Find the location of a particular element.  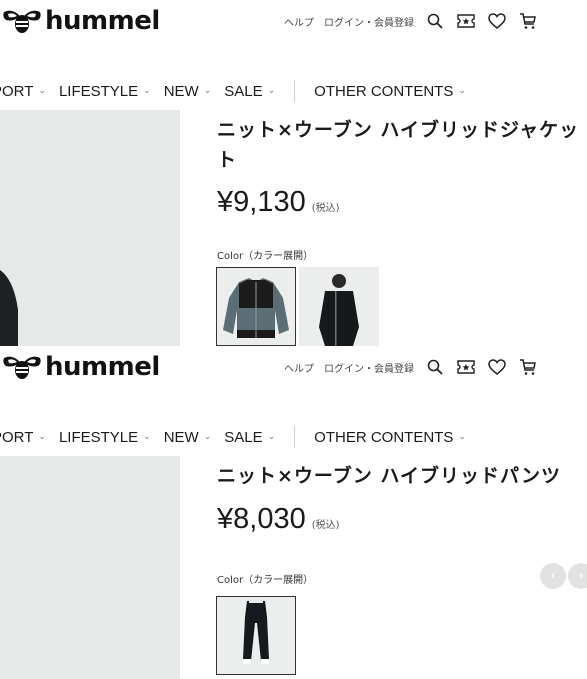

product-price: ¥9,130 (税込) is located at coordinates (278, 202).